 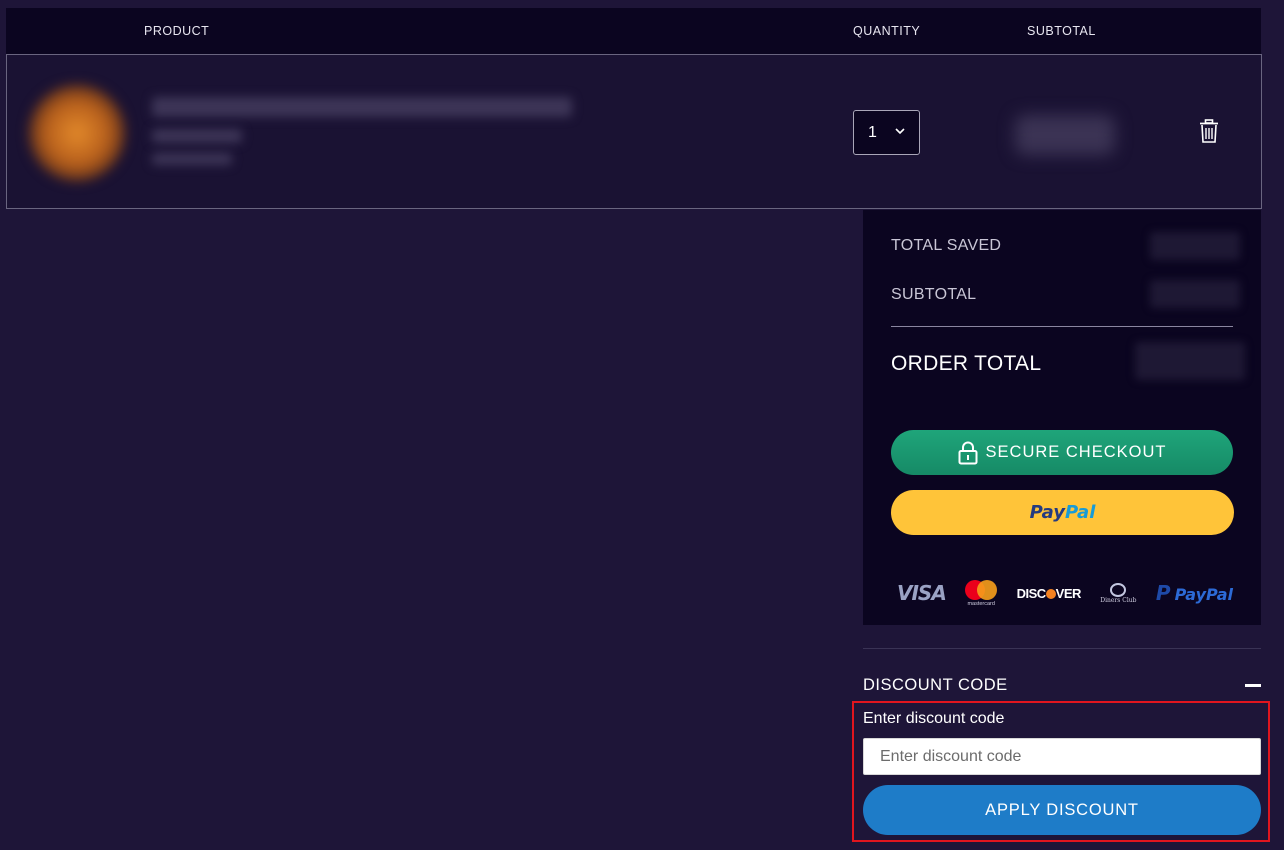 I want to click on order-total-value-redacted, so click(x=1190, y=361).